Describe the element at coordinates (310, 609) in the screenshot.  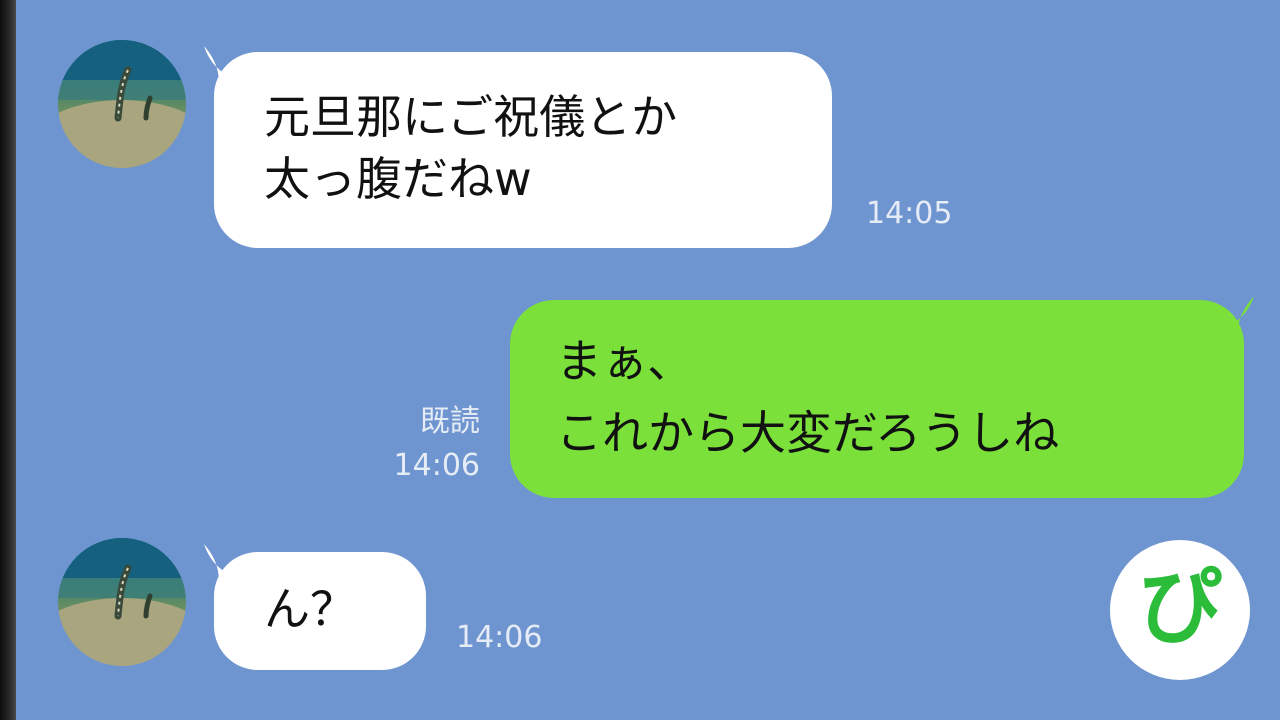
I see `message-line: ん？` at that location.